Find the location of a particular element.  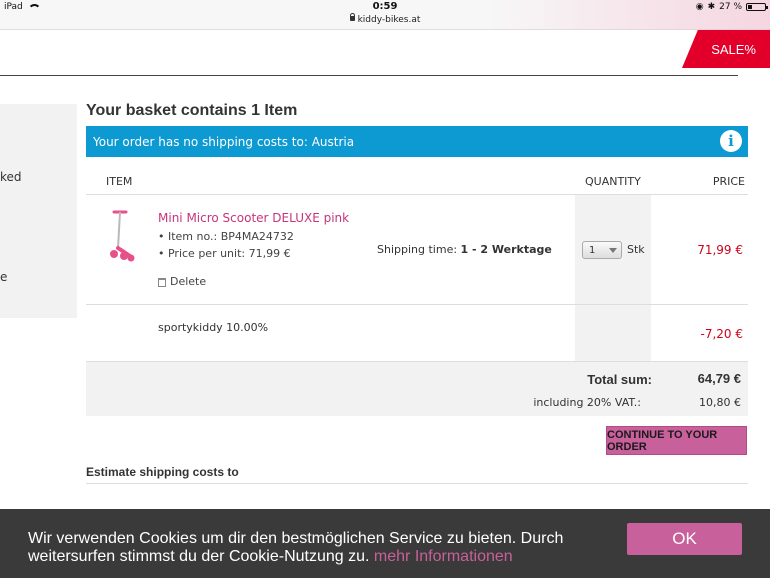

header-divider is located at coordinates (369, 75).